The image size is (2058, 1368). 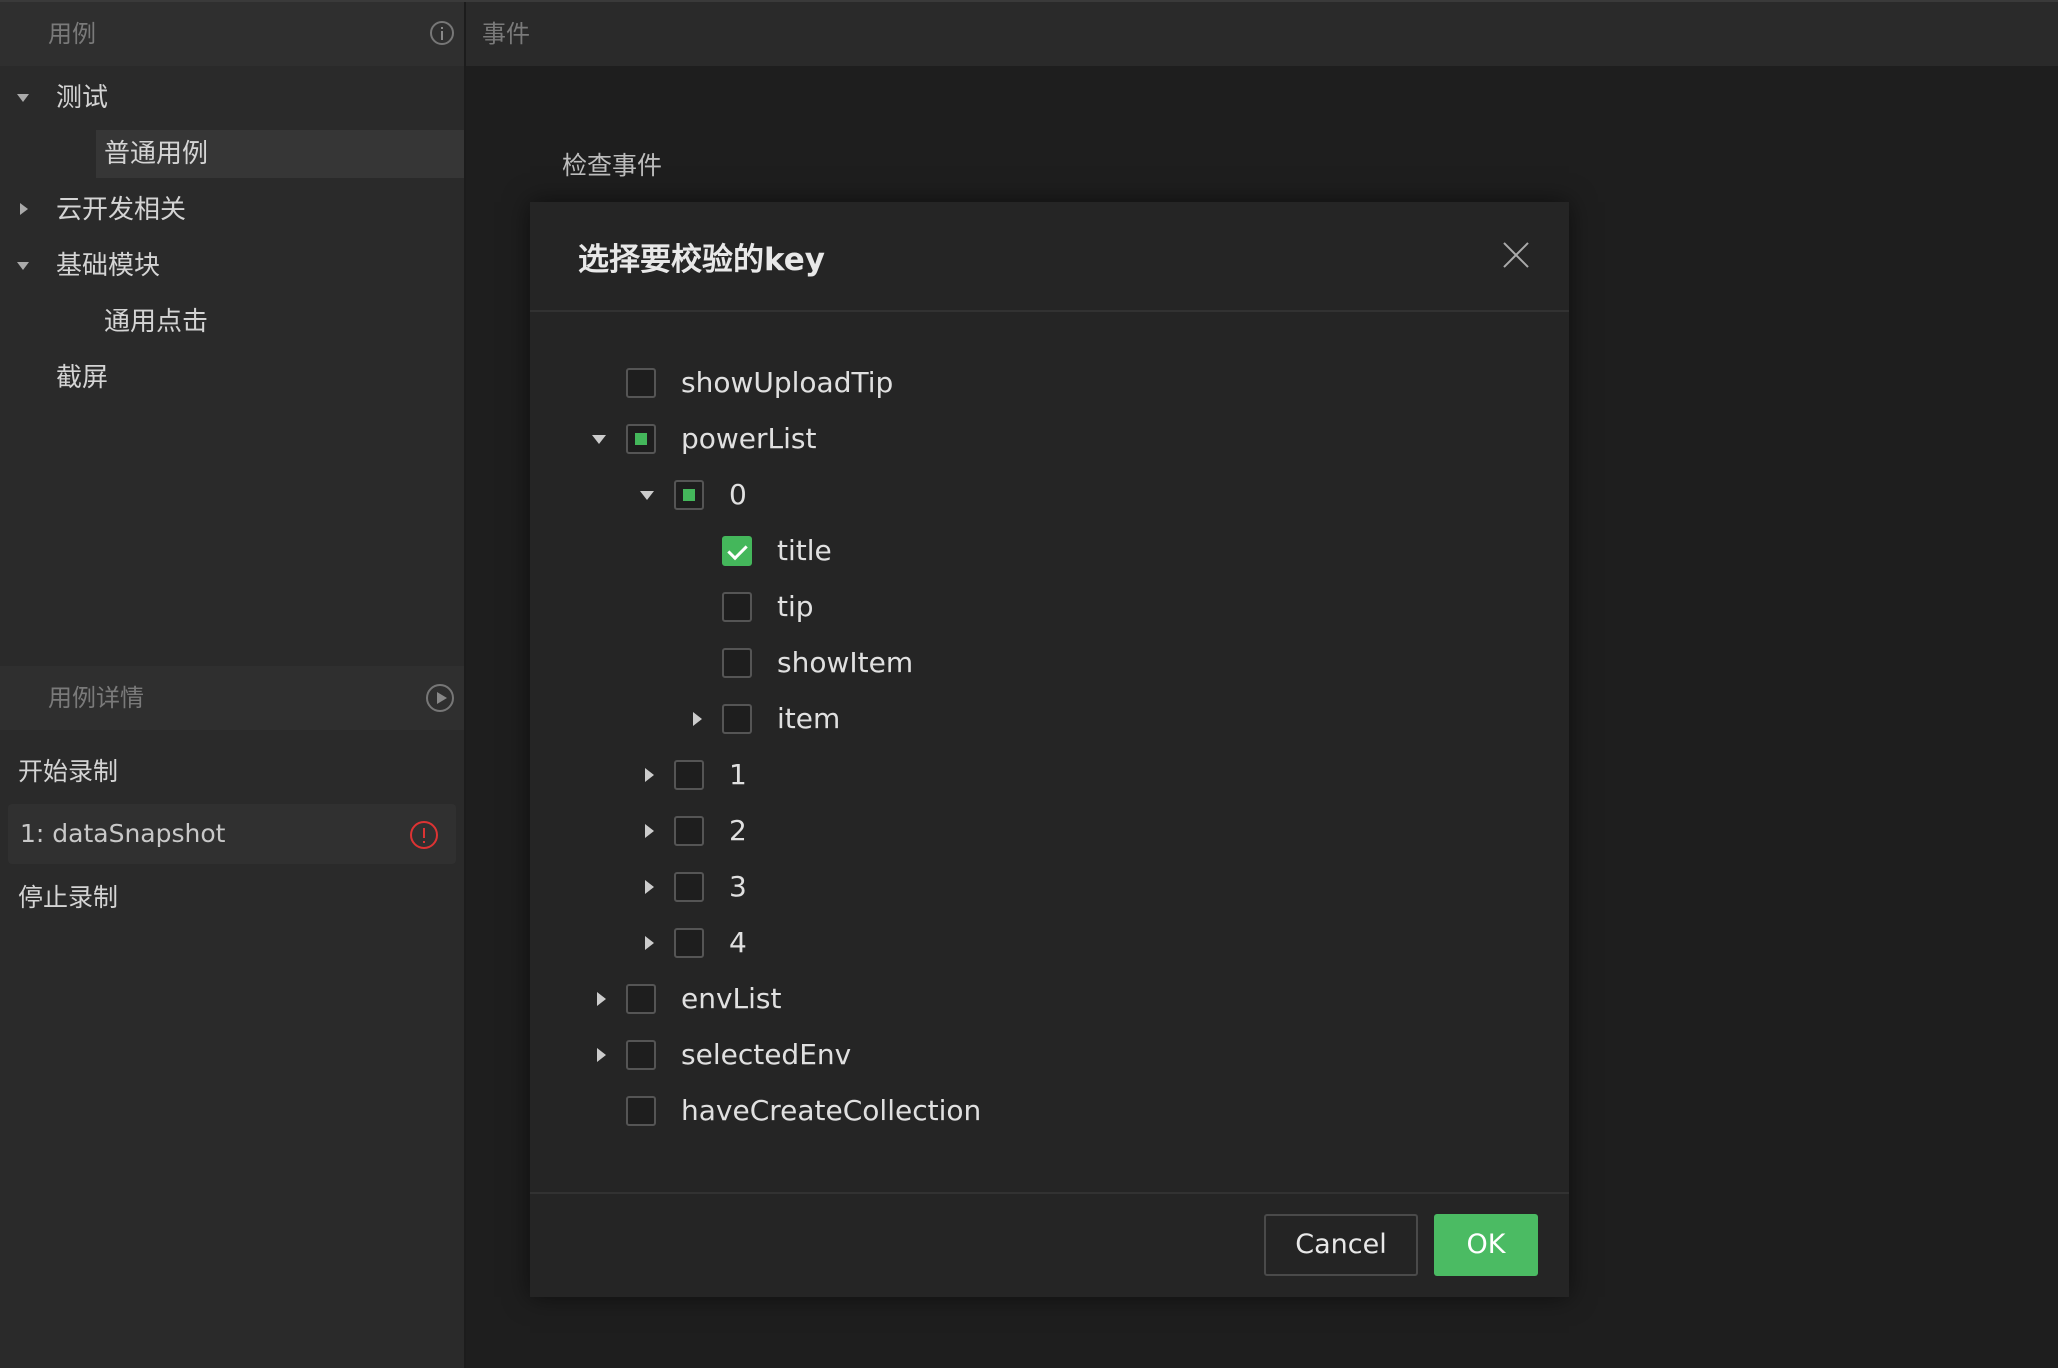 What do you see at coordinates (738, 886) in the screenshot?
I see `key-label: 3` at bounding box center [738, 886].